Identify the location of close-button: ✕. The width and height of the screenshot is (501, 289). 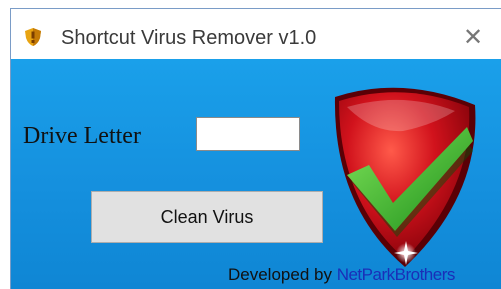
(473, 37).